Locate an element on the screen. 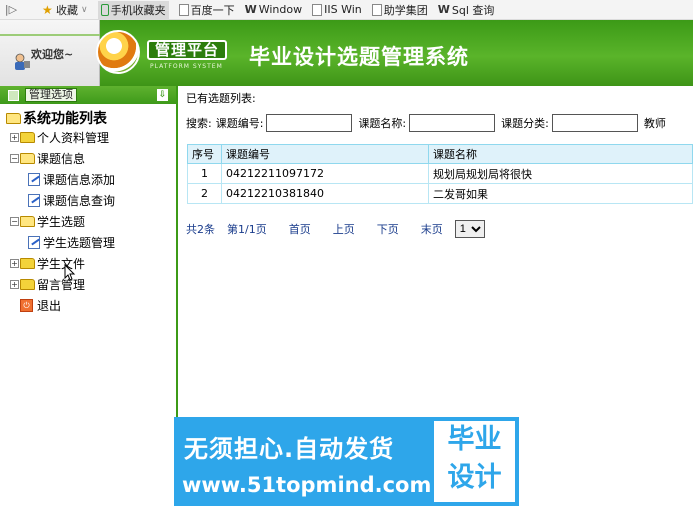 This screenshot has width=693, height=506. pagination: 共2条 第1/1页 首页 上页 下页 末页 1 is located at coordinates (335, 229).